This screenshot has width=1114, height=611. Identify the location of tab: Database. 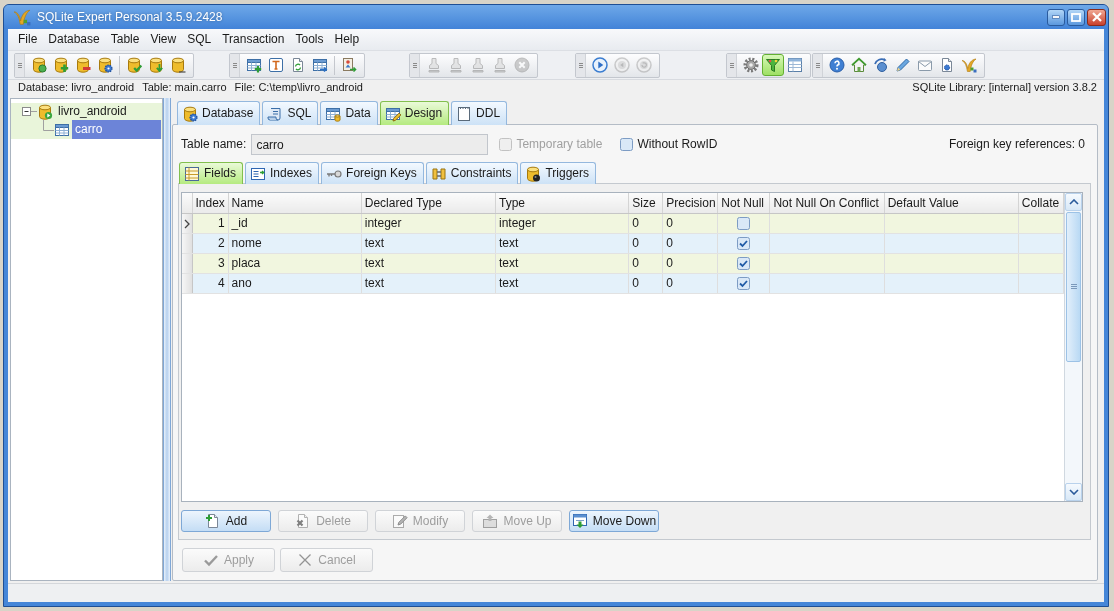
(219, 113).